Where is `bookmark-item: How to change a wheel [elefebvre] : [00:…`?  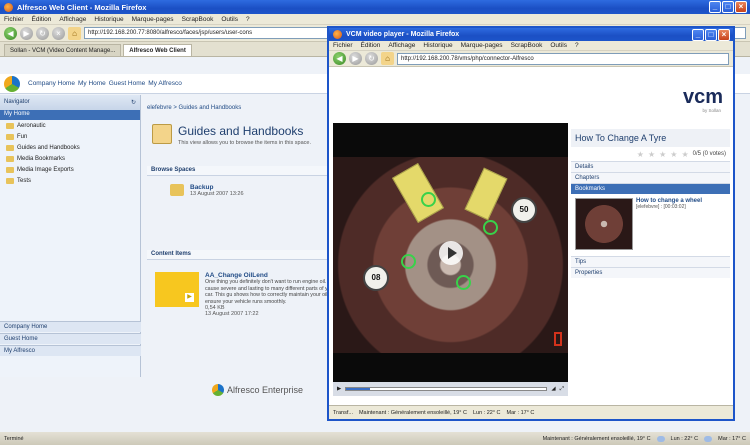 bookmark-item: How to change a wheel [elefebvre] : [00:… is located at coordinates (650, 225).